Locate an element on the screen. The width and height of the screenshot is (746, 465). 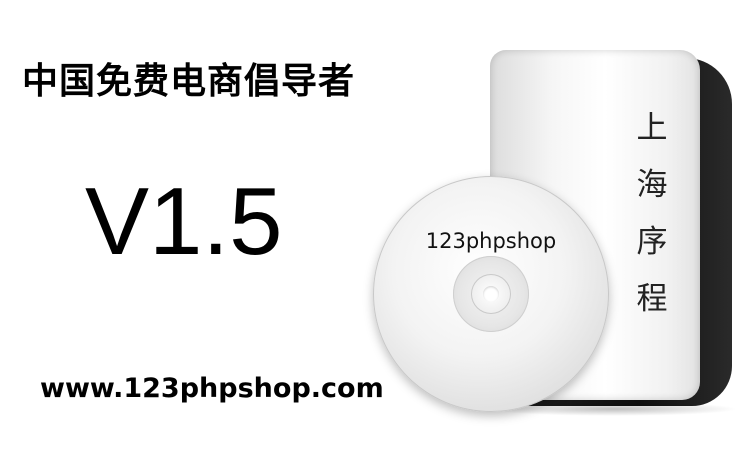
disc-center-hole is located at coordinates (491, 294).